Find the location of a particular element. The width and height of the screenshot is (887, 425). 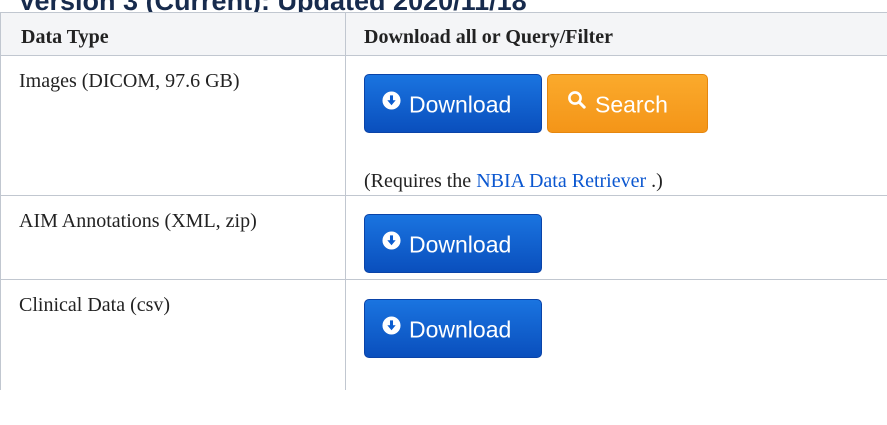

aim-annotations-download-button: Download is located at coordinates (453, 243).